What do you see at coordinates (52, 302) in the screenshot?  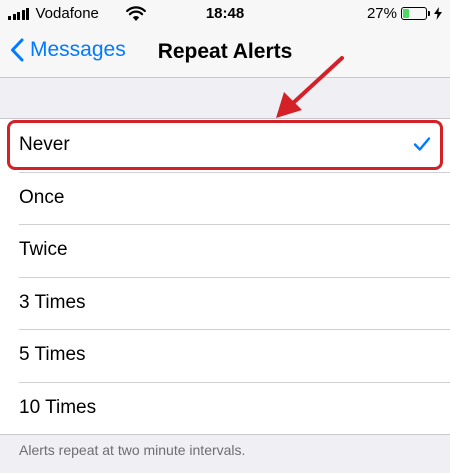 I see `option-label: 3 Times` at bounding box center [52, 302].